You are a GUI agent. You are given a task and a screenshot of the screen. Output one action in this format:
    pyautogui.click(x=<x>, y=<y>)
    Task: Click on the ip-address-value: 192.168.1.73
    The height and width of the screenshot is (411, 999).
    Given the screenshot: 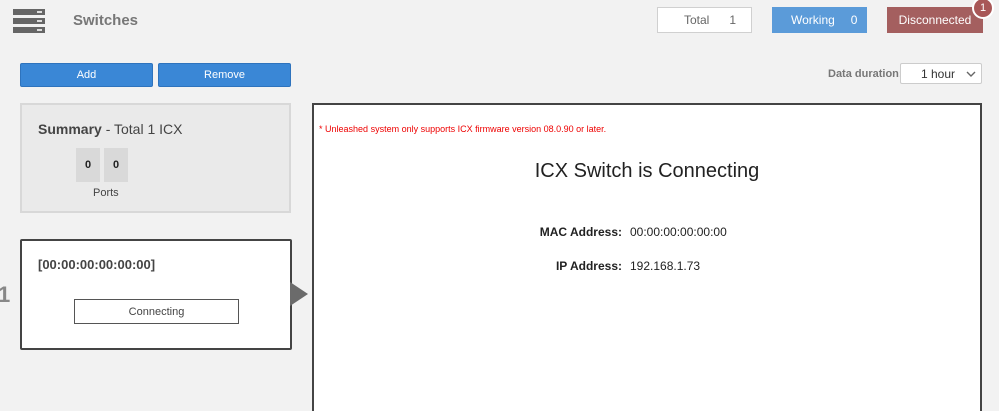 What is the action you would take?
    pyautogui.click(x=665, y=266)
    